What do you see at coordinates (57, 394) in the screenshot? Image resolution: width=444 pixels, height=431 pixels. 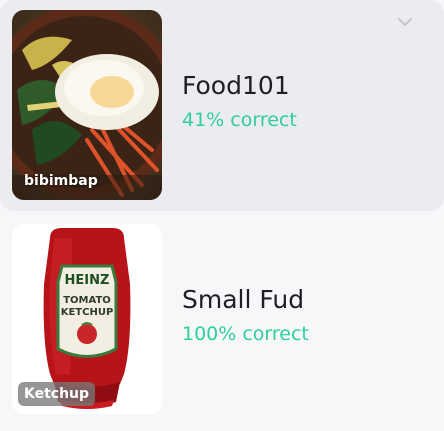 I see `thumbnail-label: Ketchup` at bounding box center [57, 394].